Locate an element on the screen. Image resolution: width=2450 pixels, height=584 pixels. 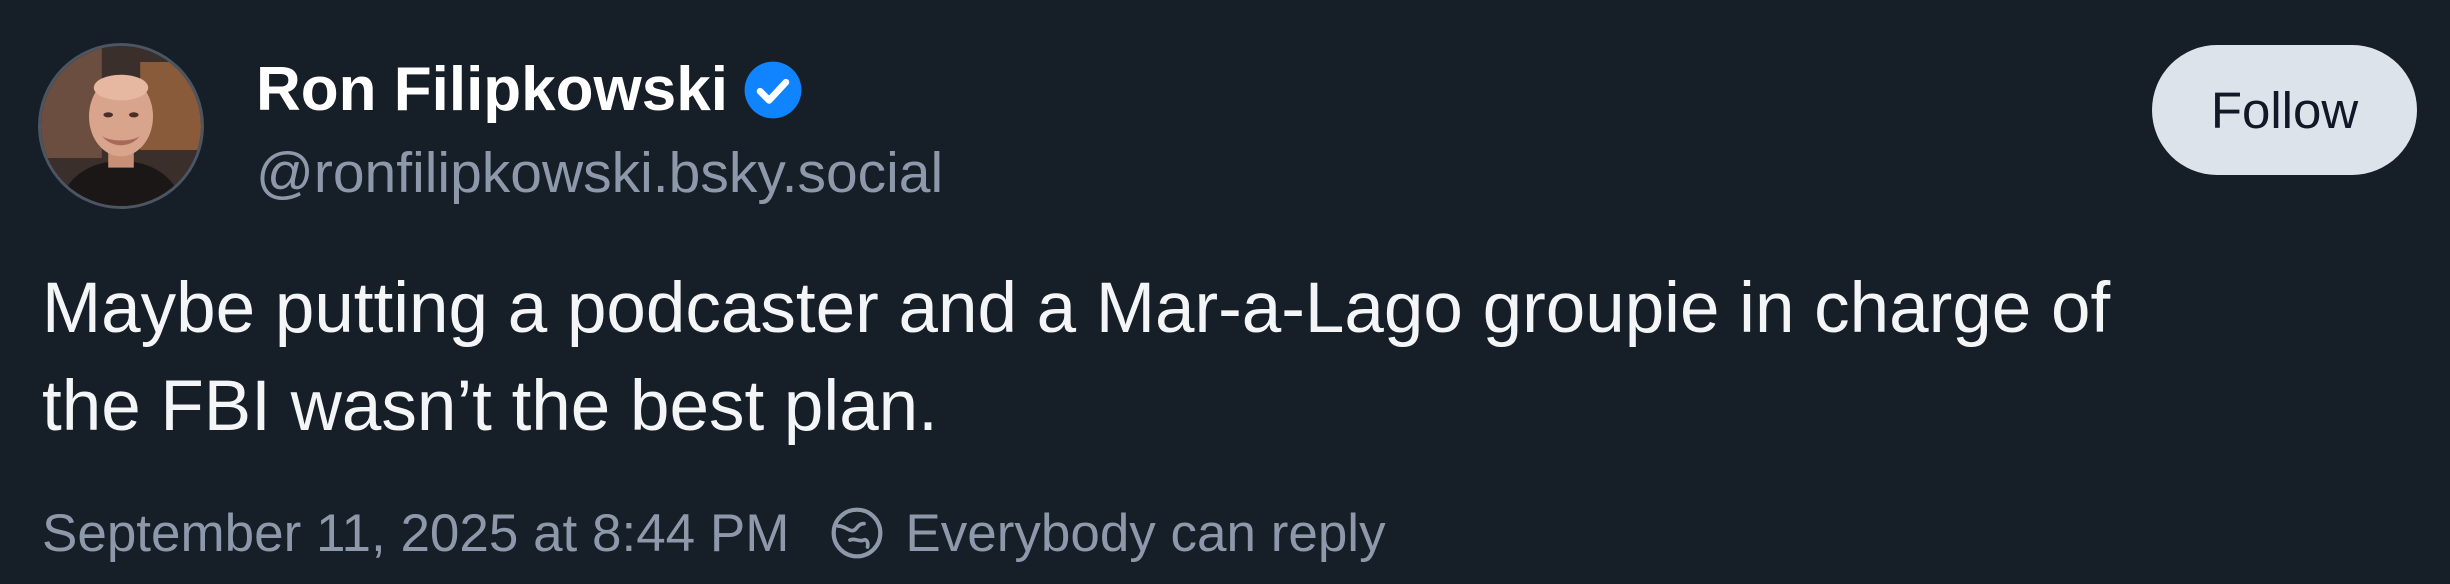
avatar is located at coordinates (121, 126).